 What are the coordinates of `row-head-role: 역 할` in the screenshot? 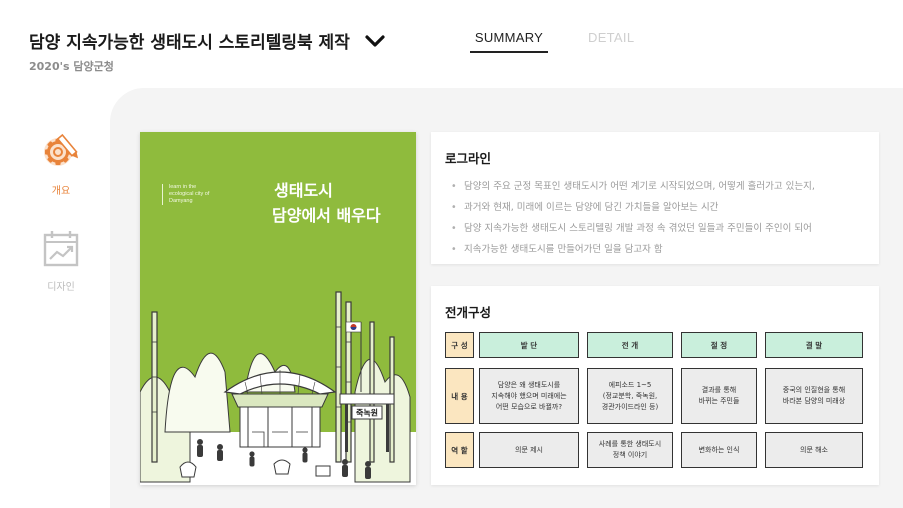 It's located at (459, 450).